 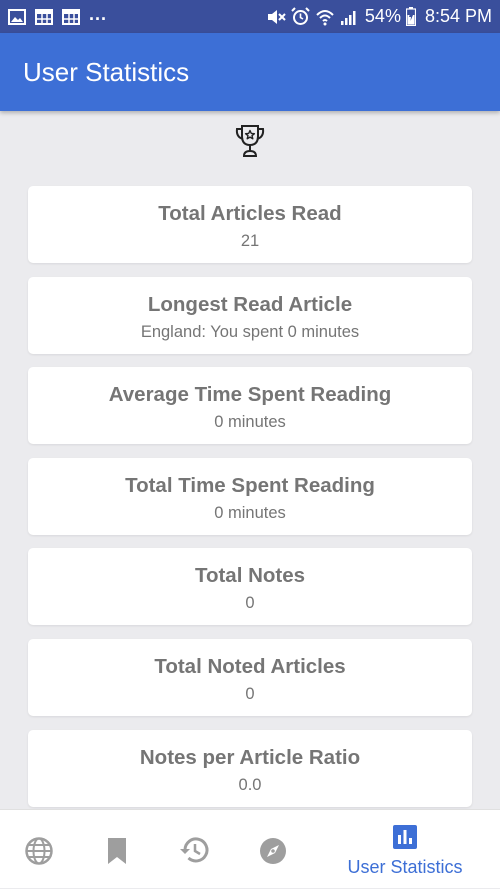 What do you see at coordinates (250, 394) in the screenshot?
I see `stat-title: Average Time Spent Reading` at bounding box center [250, 394].